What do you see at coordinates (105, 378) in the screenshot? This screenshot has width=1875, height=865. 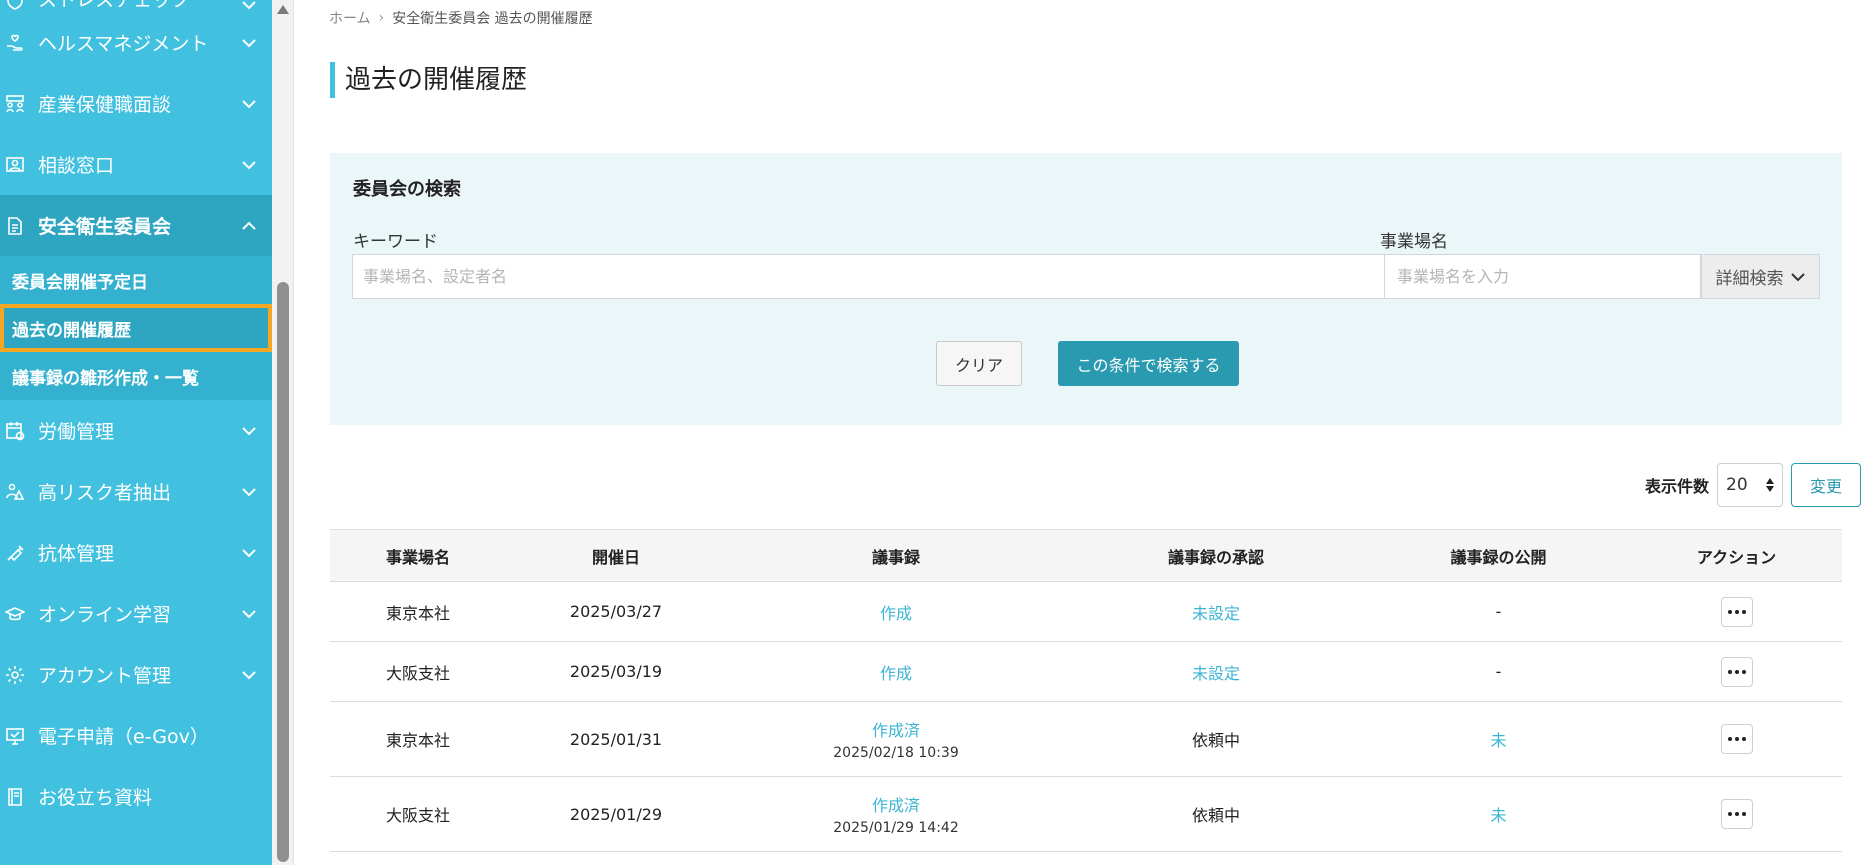 I see `sidebar-subitem-label: 議事録の雛形作成・一覧` at bounding box center [105, 378].